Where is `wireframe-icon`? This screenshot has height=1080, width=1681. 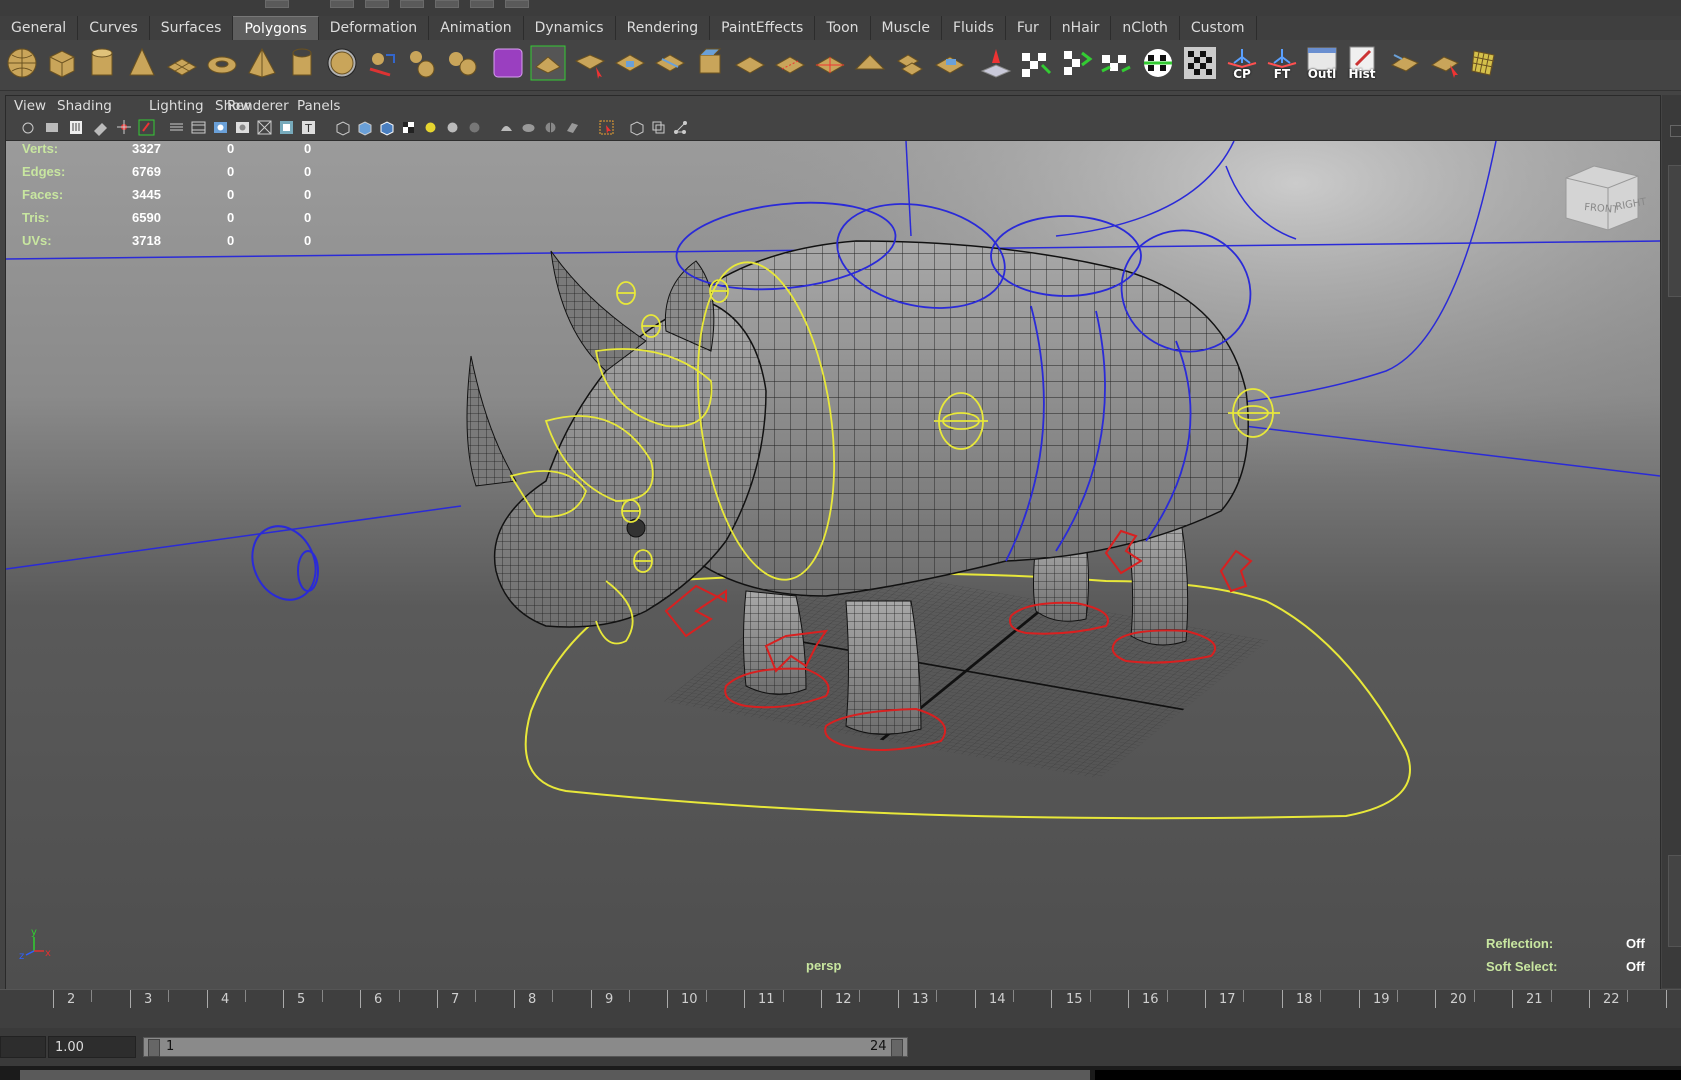
wireframe-icon is located at coordinates (342, 127).